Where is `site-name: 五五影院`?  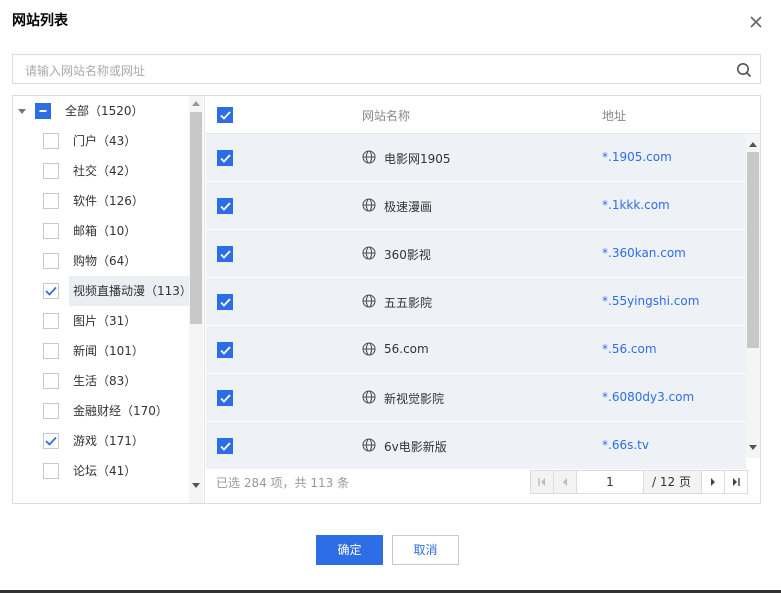 site-name: 五五影院 is located at coordinates (408, 303).